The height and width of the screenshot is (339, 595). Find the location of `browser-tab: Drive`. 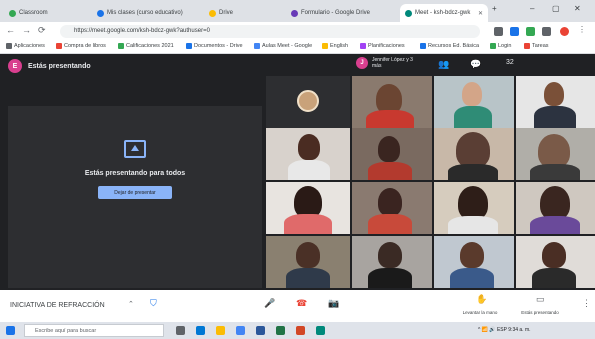

browser-tab: Drive is located at coordinates (244, 13).